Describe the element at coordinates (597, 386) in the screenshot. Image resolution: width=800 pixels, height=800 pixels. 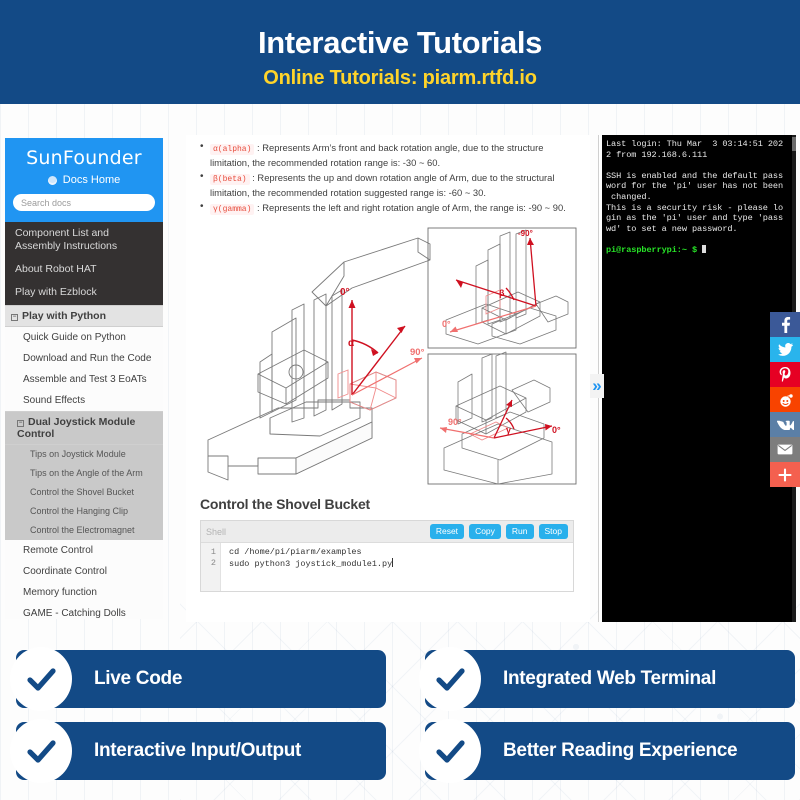
I see `panel-collapse-toggle: »` at that location.